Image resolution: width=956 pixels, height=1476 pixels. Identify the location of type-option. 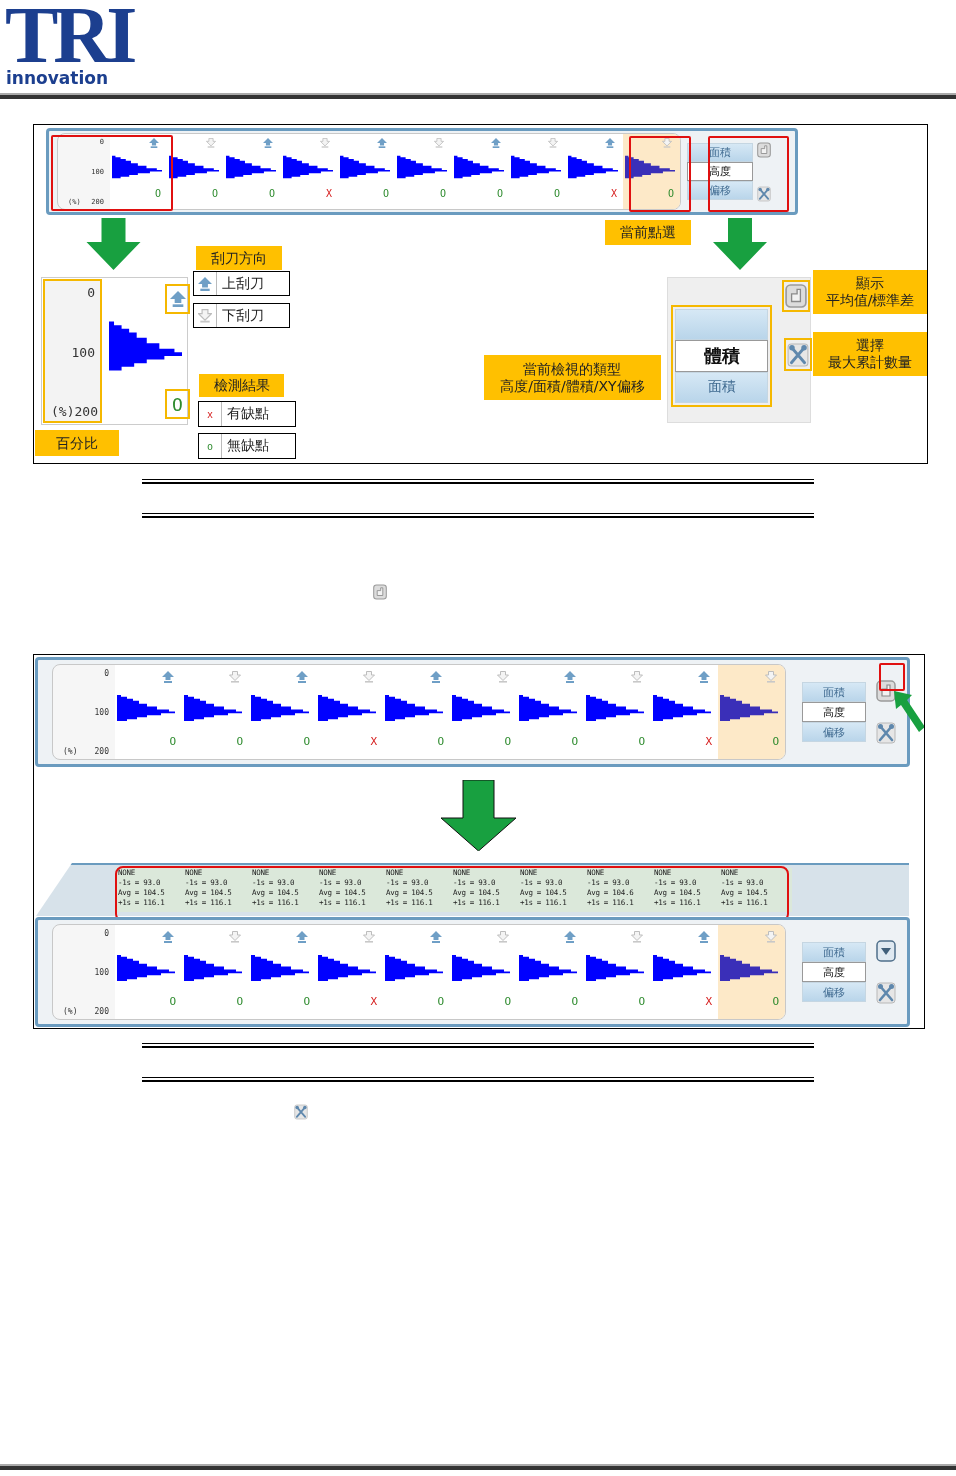
(721, 325).